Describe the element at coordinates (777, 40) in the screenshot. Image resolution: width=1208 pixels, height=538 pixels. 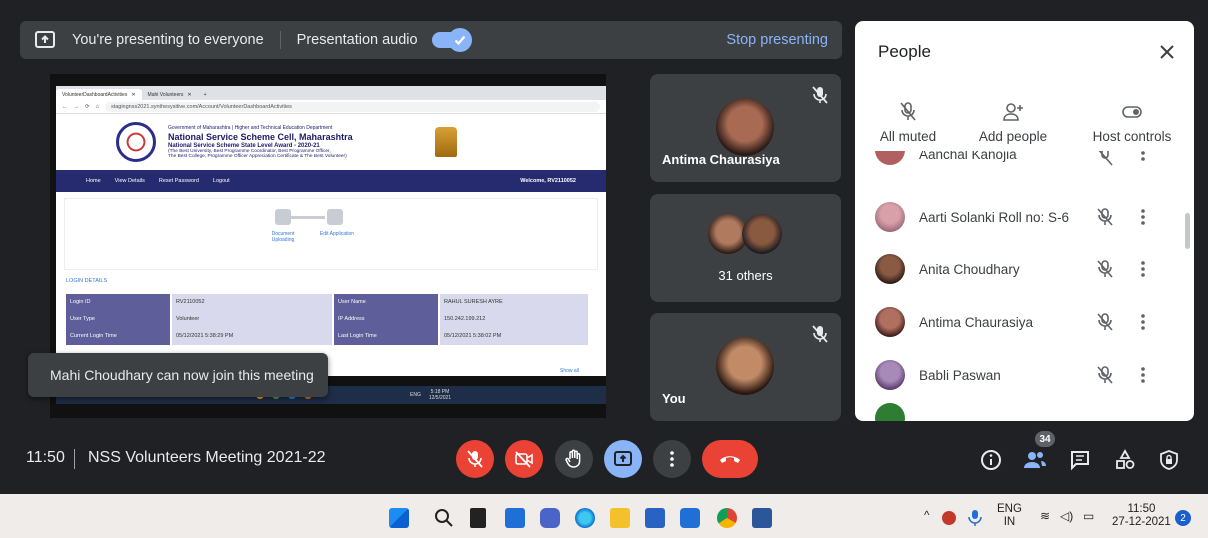
I see `stop-presenting-button: Stop presenting` at that location.